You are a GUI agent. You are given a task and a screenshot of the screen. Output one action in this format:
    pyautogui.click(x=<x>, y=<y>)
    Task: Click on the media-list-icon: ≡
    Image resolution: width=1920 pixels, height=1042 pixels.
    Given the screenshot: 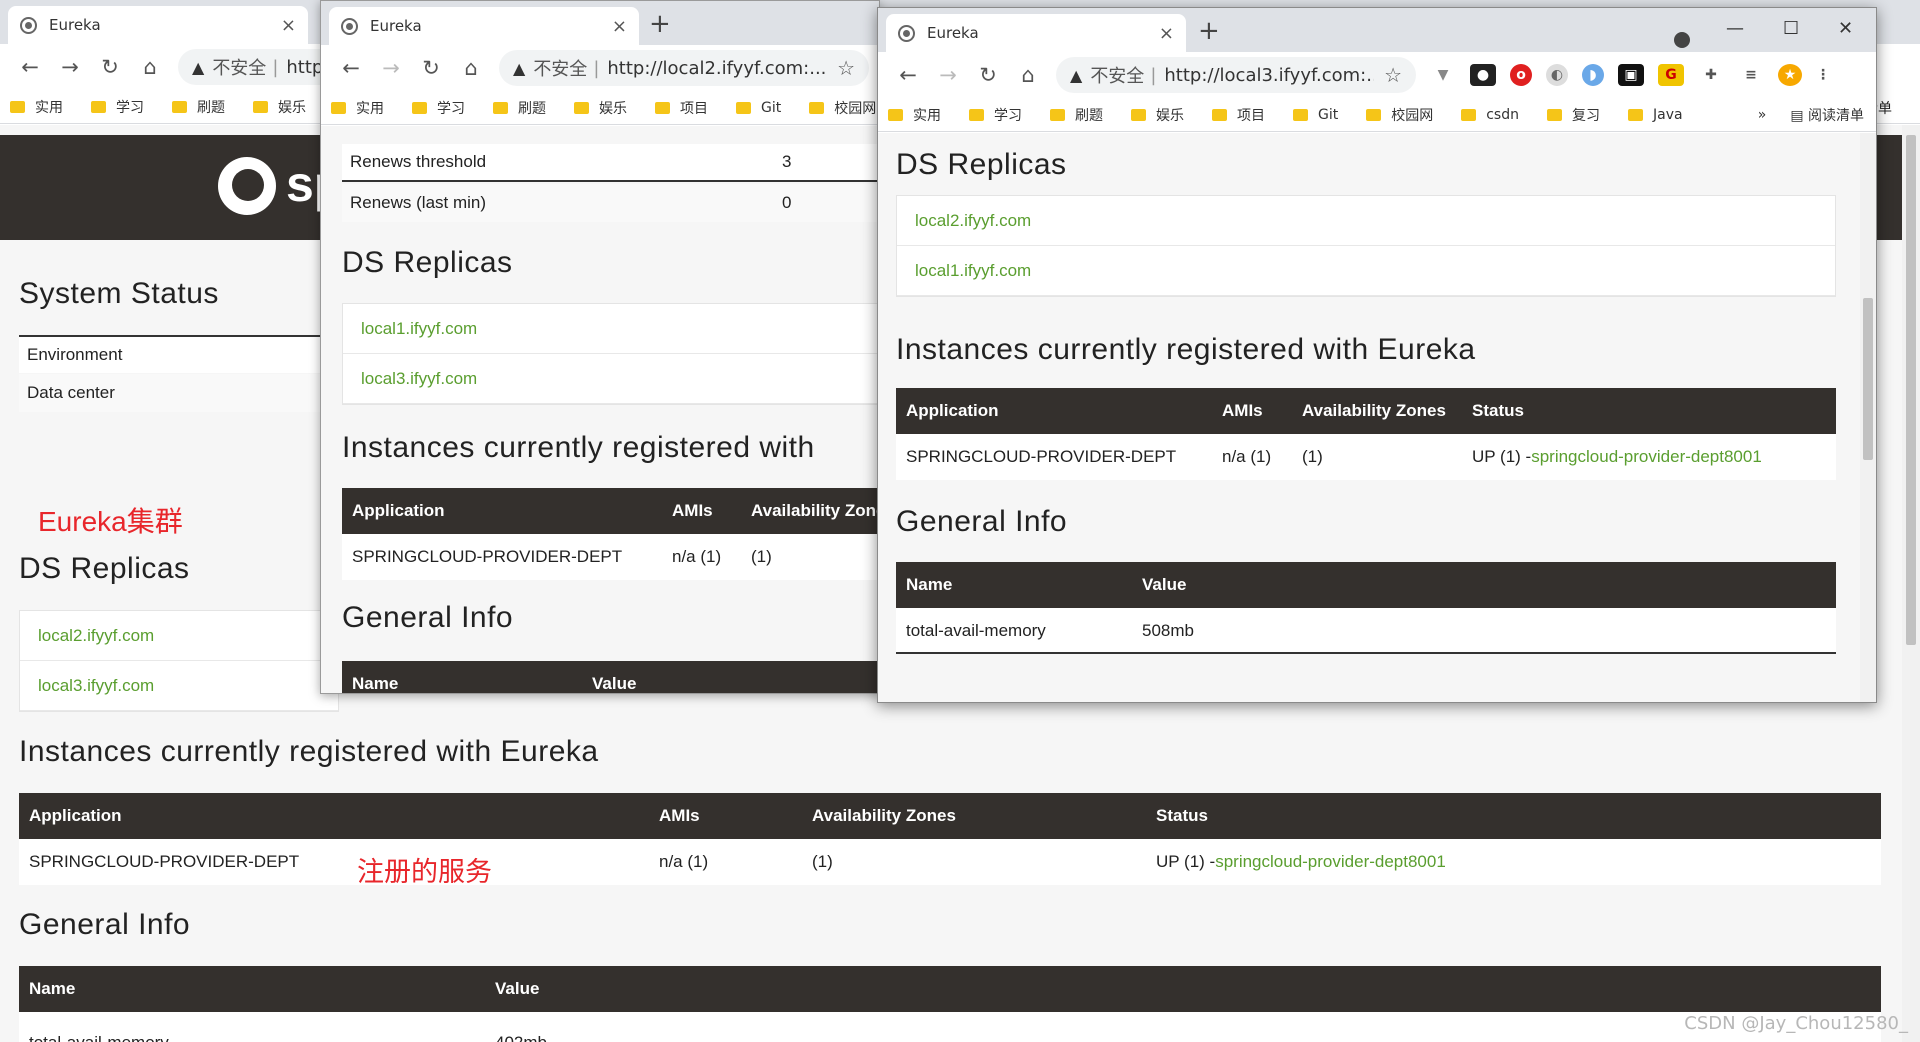 What is the action you would take?
    pyautogui.click(x=1751, y=75)
    